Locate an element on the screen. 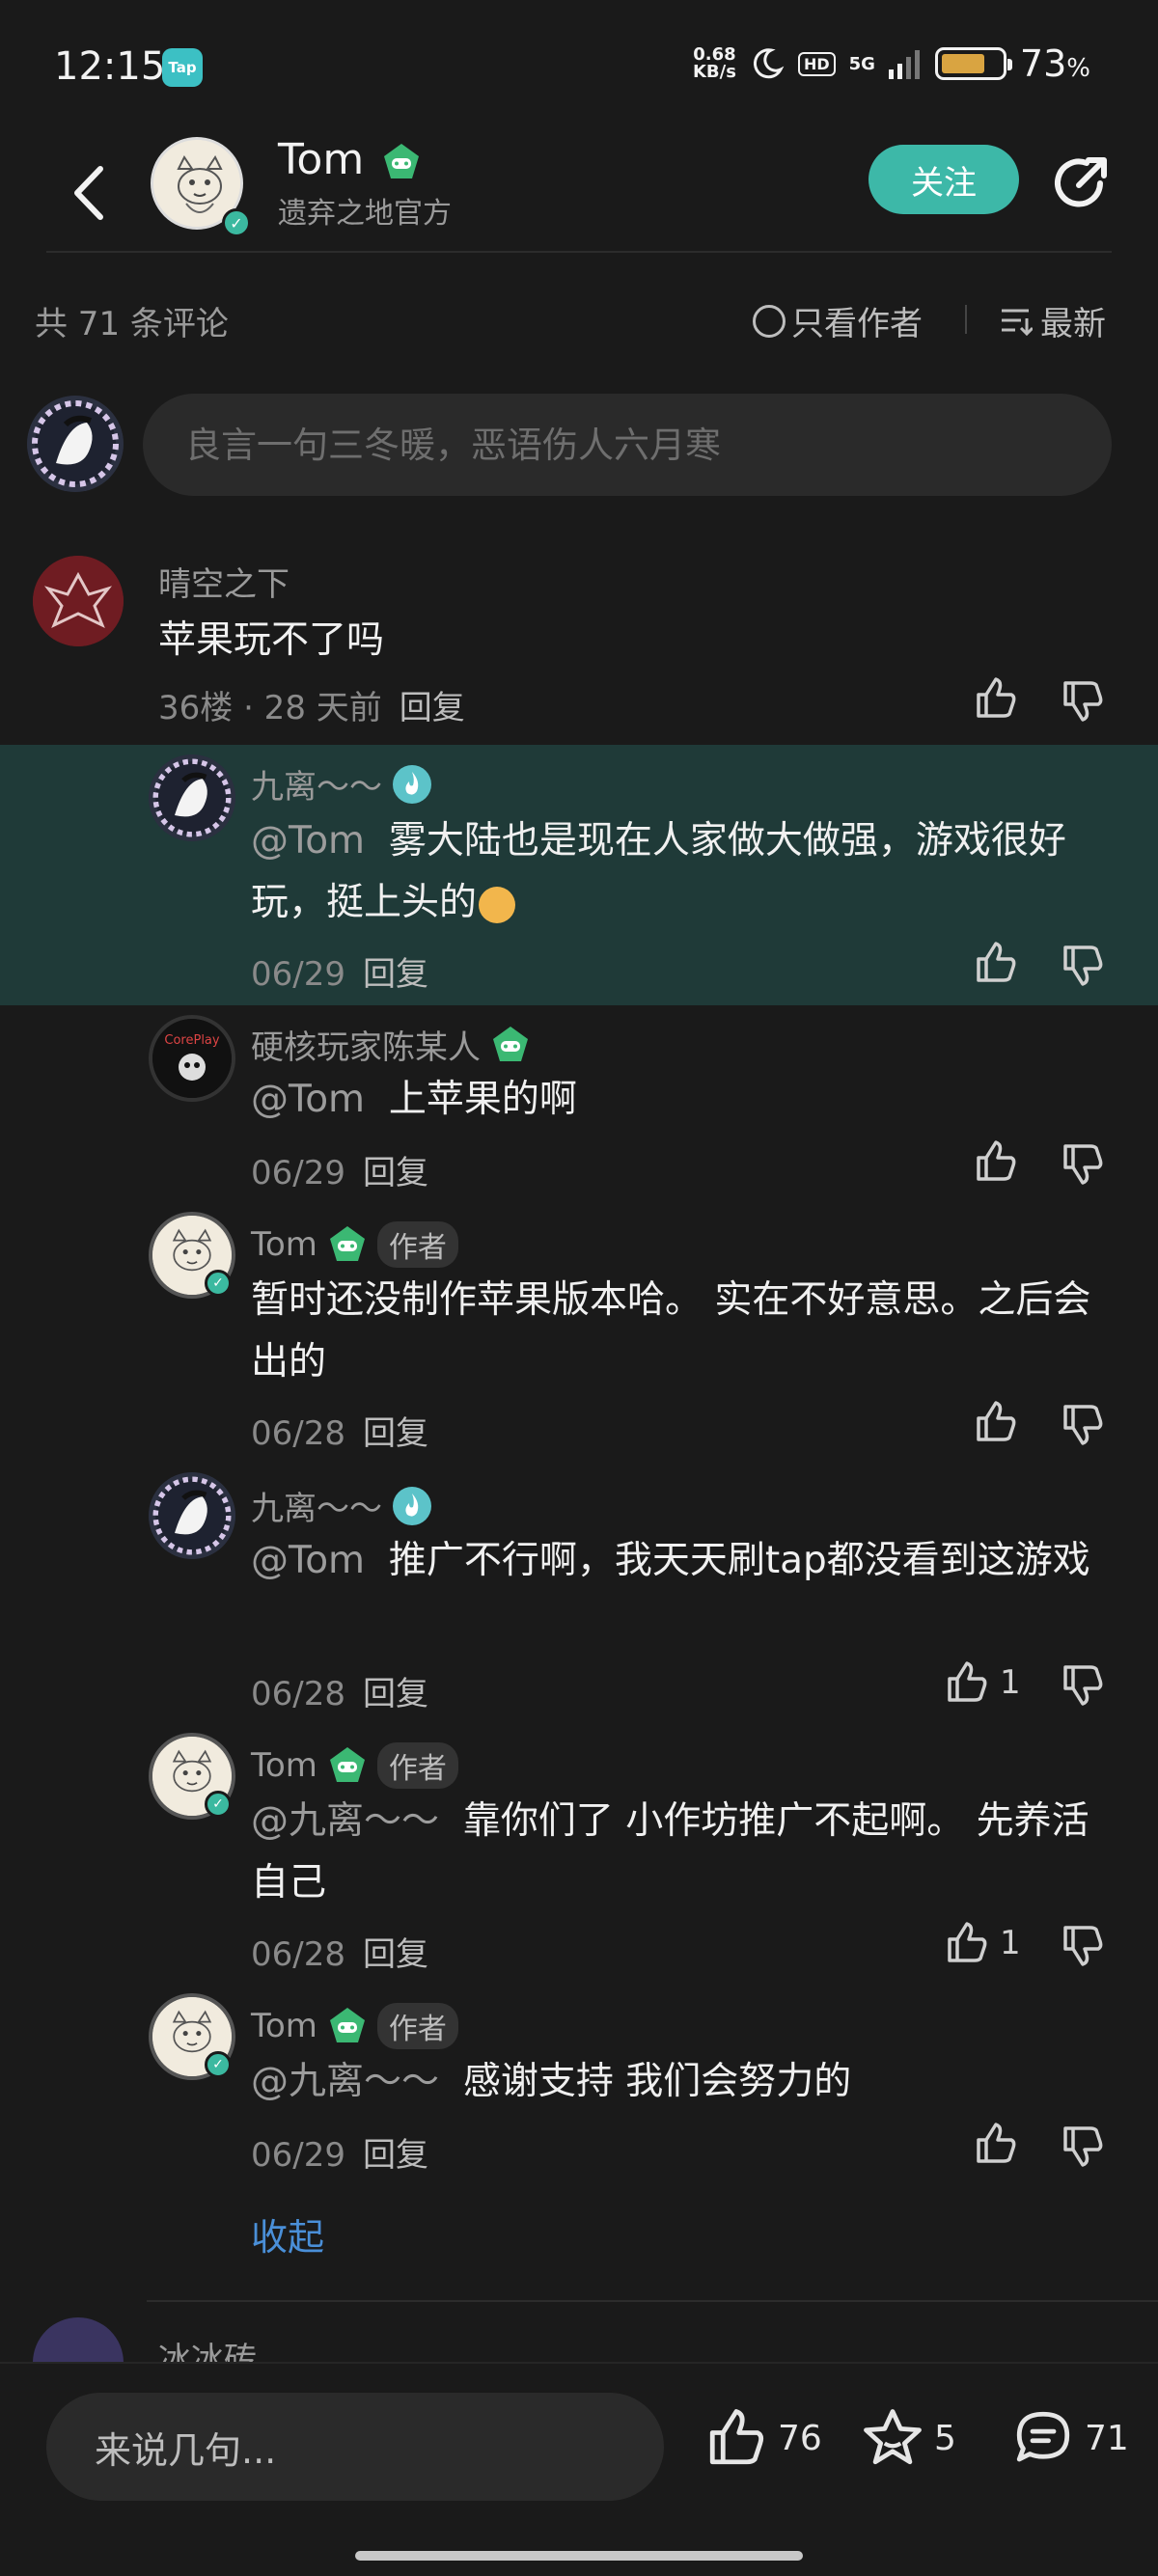  battery-percent: 73% is located at coordinates (1055, 64).